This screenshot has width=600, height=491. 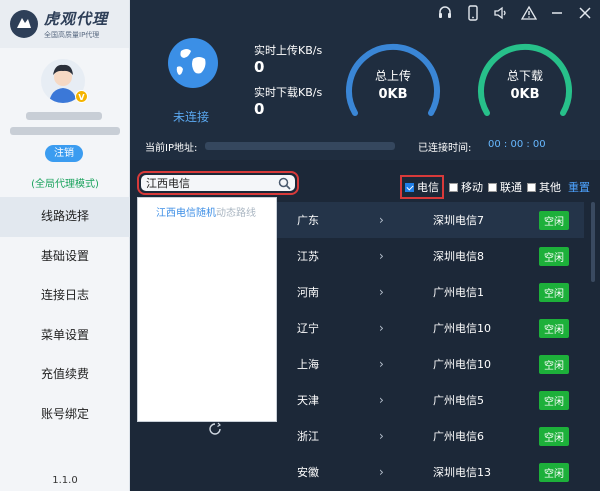 What do you see at coordinates (409, 187) in the screenshot?
I see `checkbox-telecom` at bounding box center [409, 187].